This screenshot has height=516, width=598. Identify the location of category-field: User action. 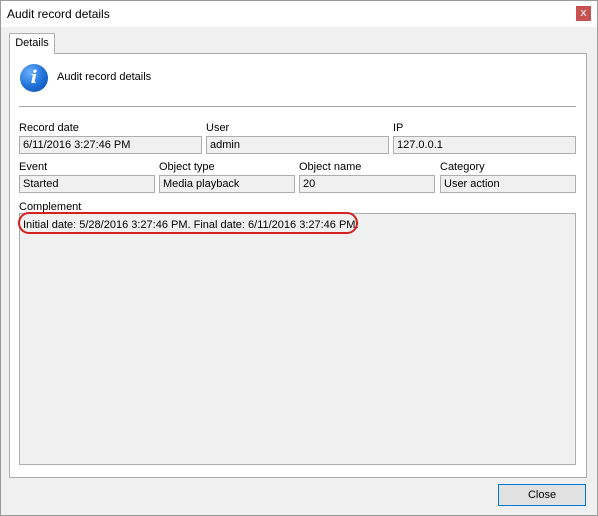
(508, 184).